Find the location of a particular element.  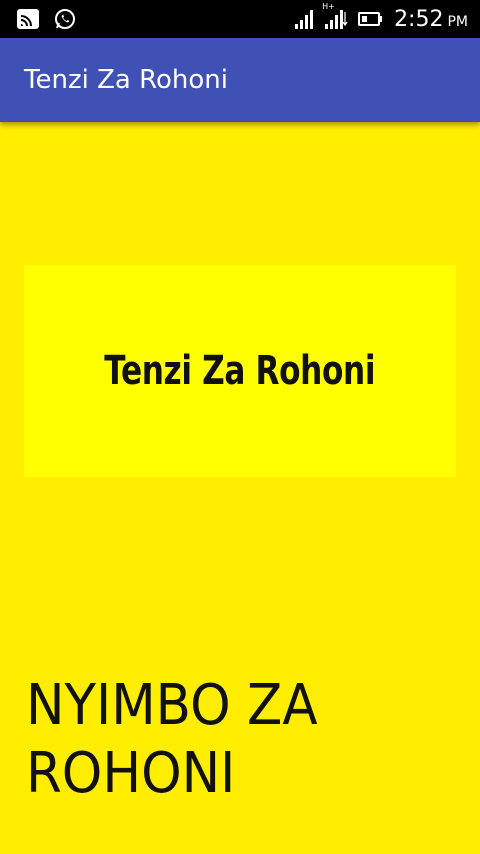

app-title: Tenzi Za Rohoni is located at coordinates (126, 80).